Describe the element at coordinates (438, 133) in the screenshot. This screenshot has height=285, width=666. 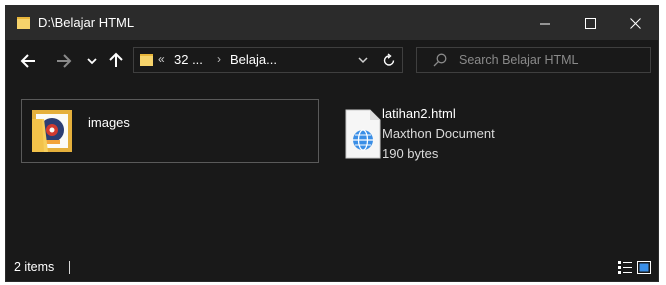
I see `file-type: Maxthon Document` at that location.